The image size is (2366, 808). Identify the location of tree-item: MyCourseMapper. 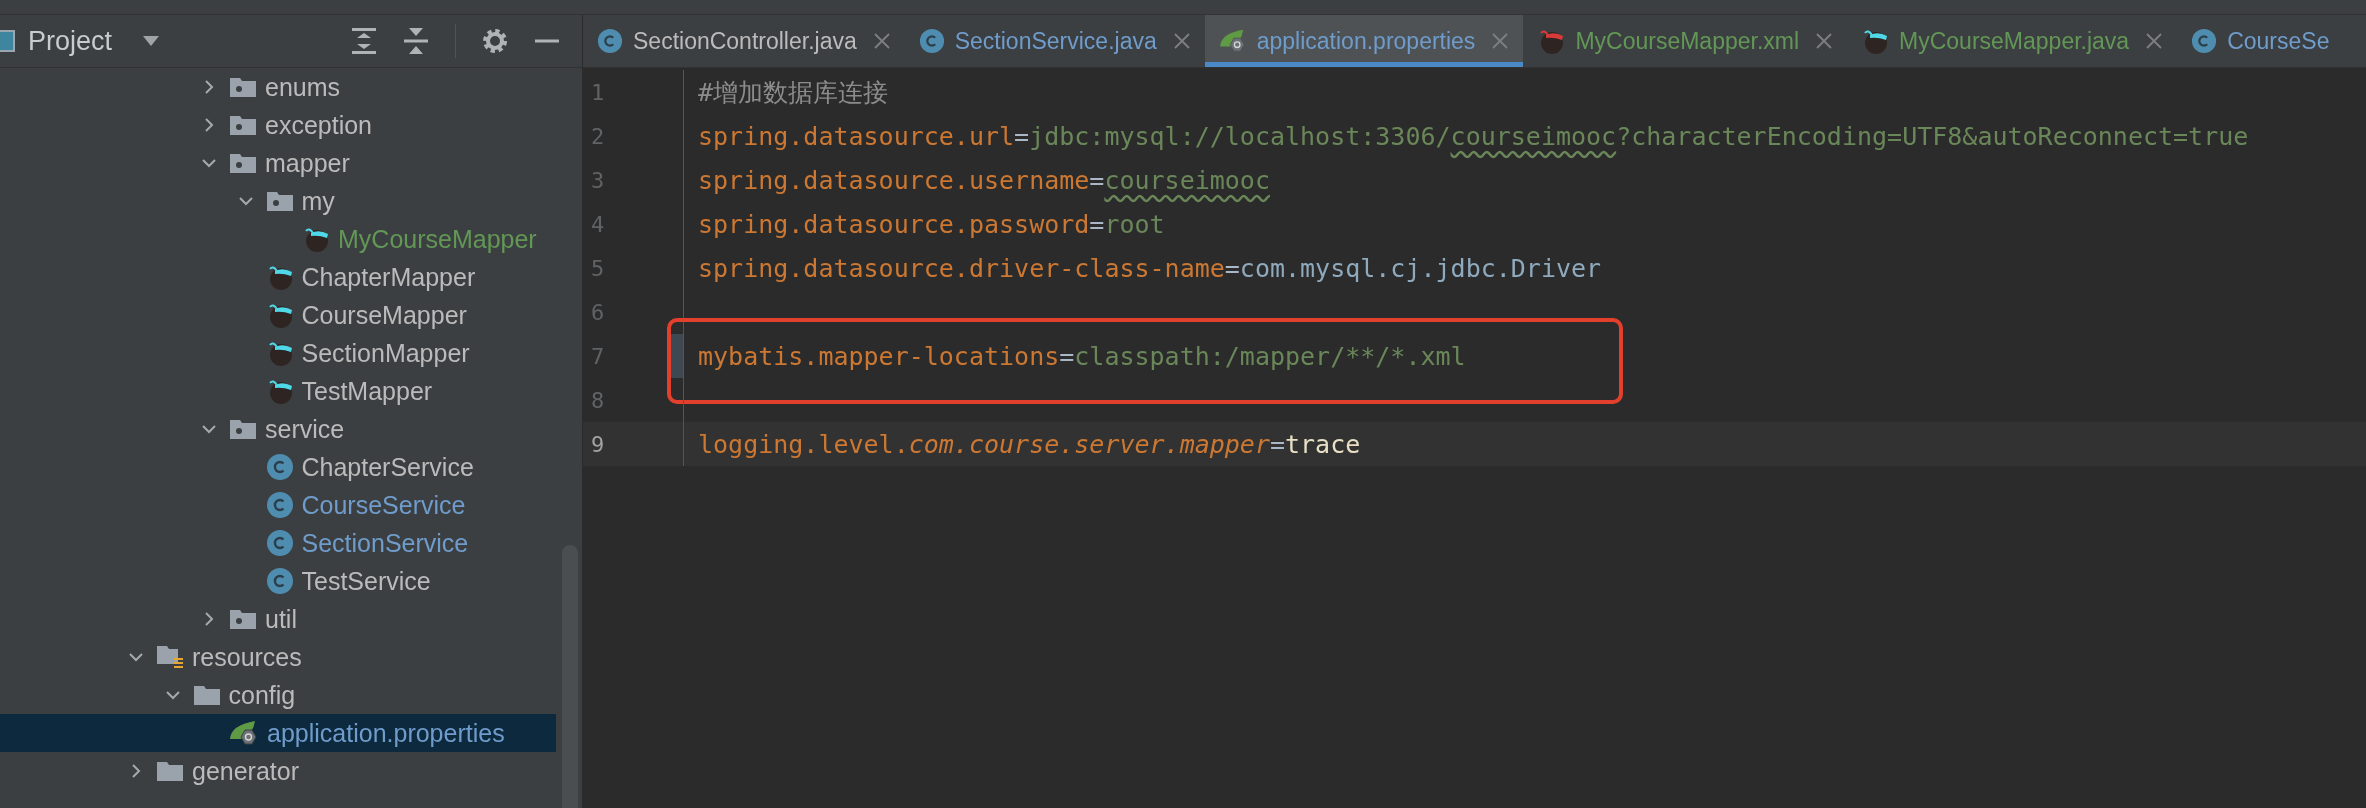
(278, 239).